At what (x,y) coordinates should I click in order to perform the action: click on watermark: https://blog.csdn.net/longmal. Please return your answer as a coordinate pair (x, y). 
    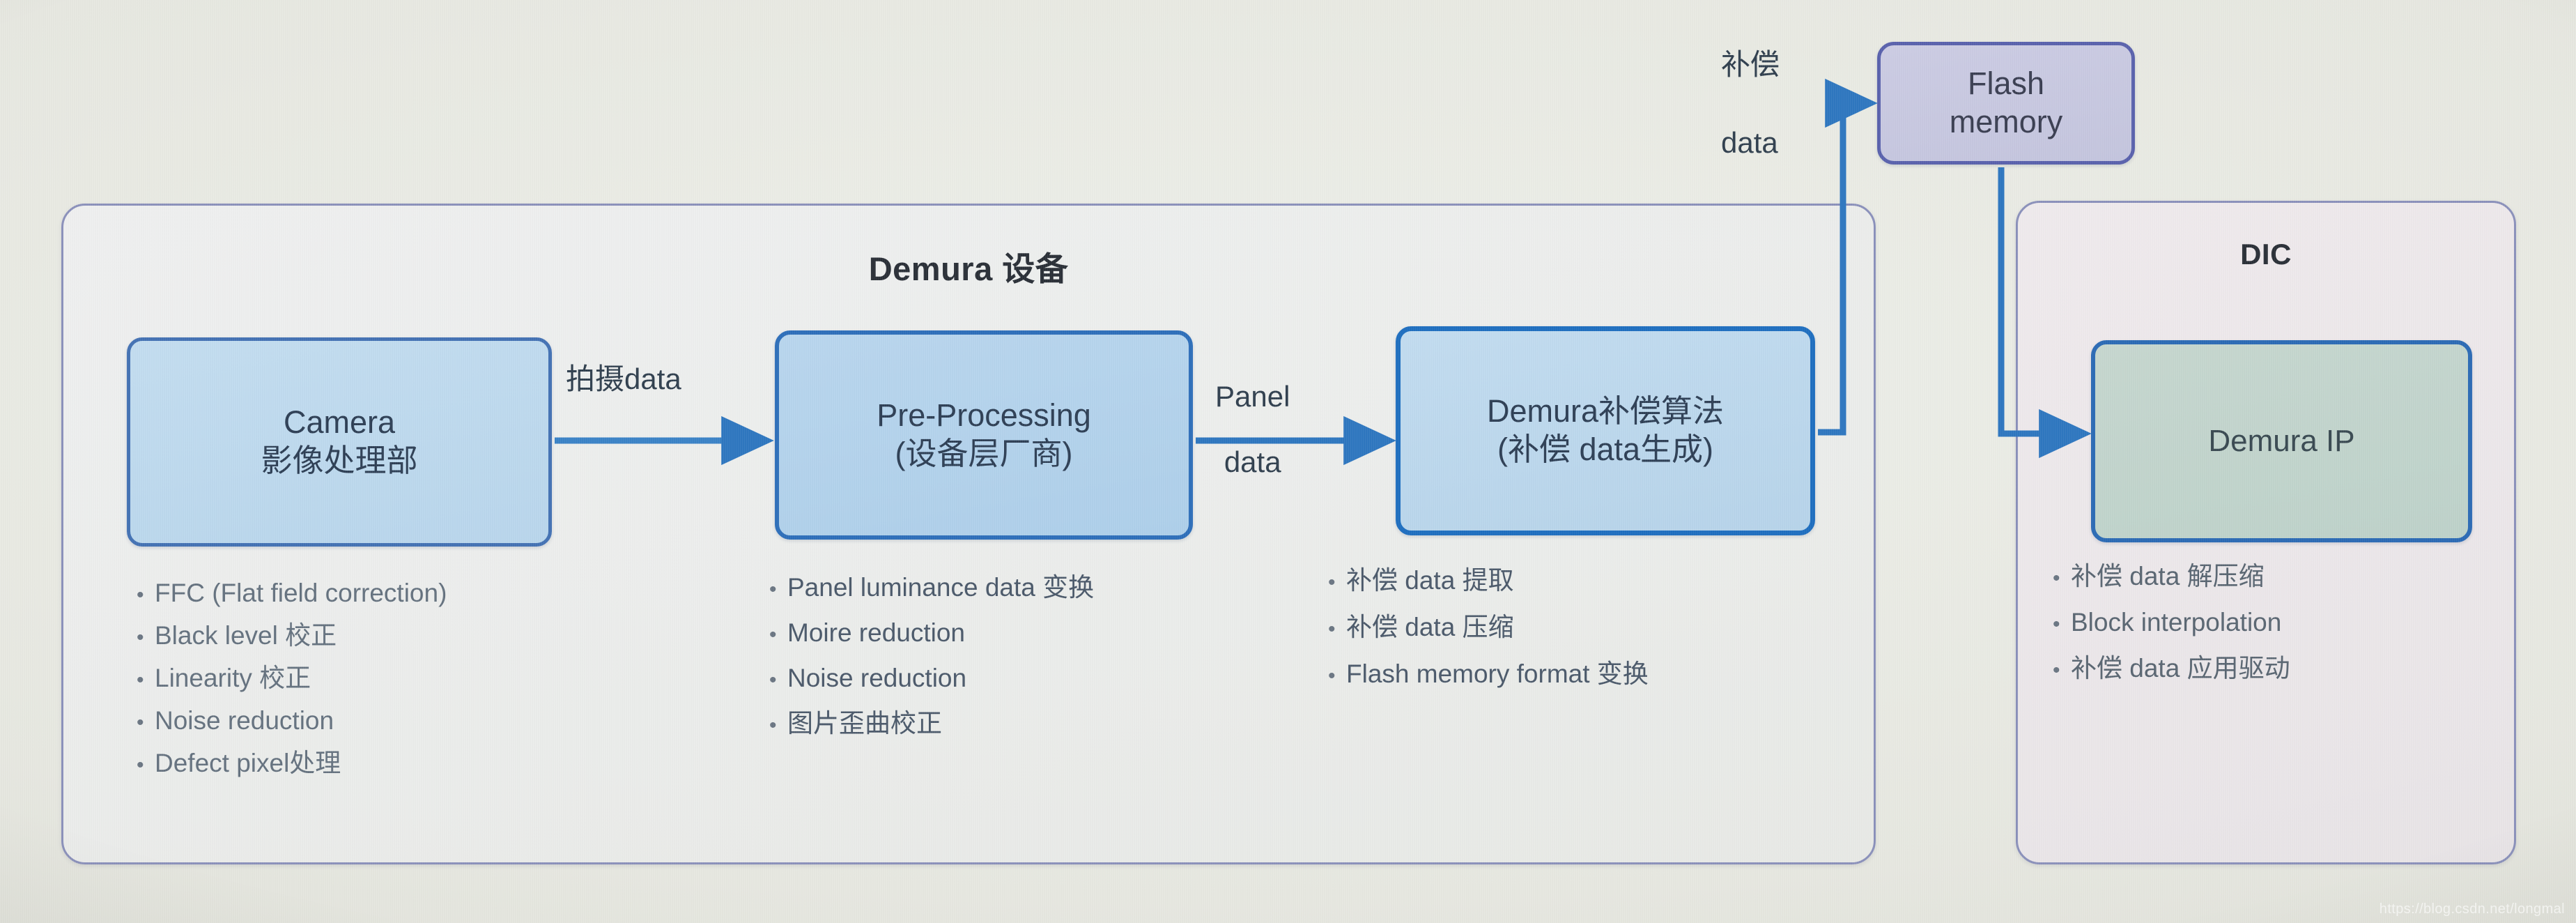
    Looking at the image, I should click on (2472, 909).